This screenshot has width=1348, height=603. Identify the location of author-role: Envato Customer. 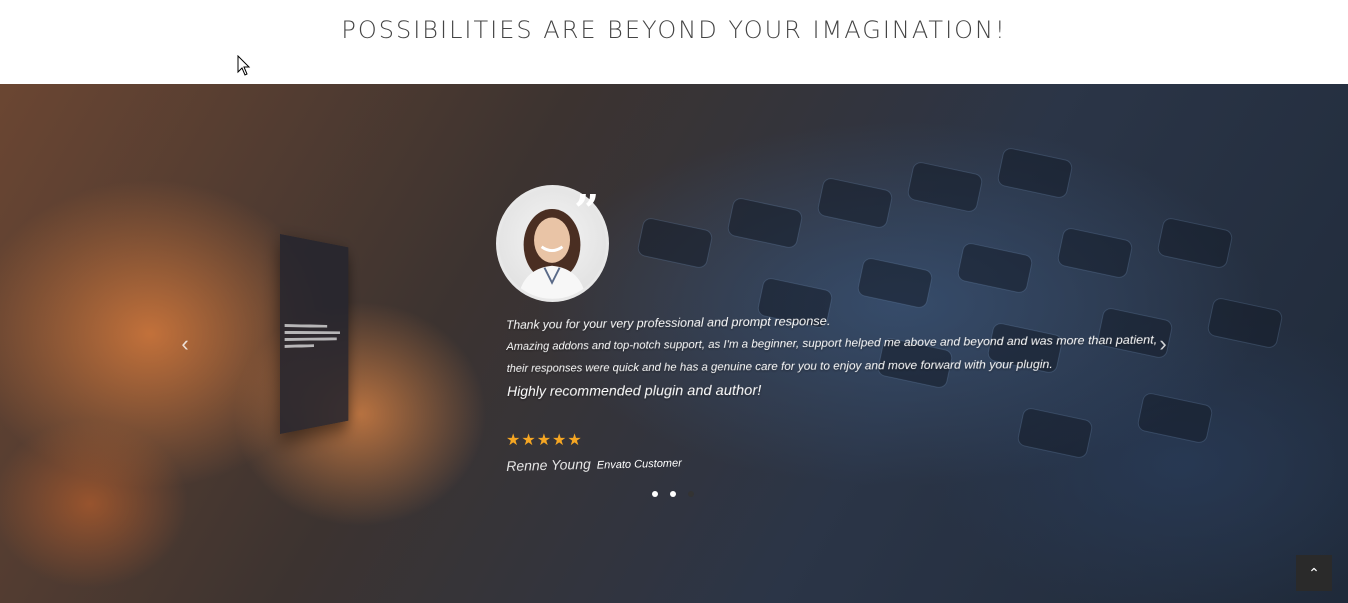
(639, 464).